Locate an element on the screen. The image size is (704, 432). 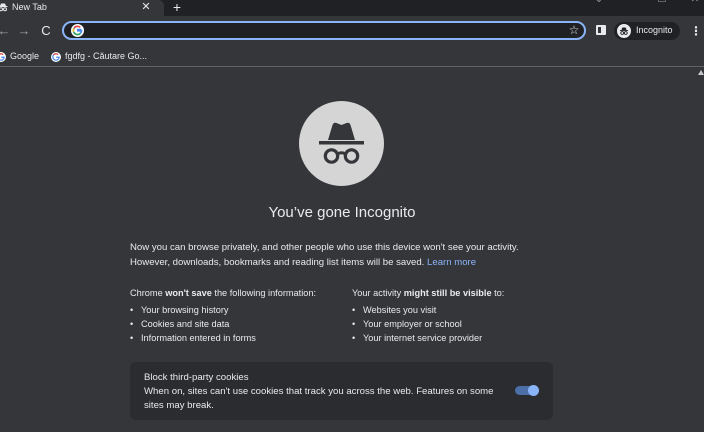
heading-text: to: is located at coordinates (498, 293).